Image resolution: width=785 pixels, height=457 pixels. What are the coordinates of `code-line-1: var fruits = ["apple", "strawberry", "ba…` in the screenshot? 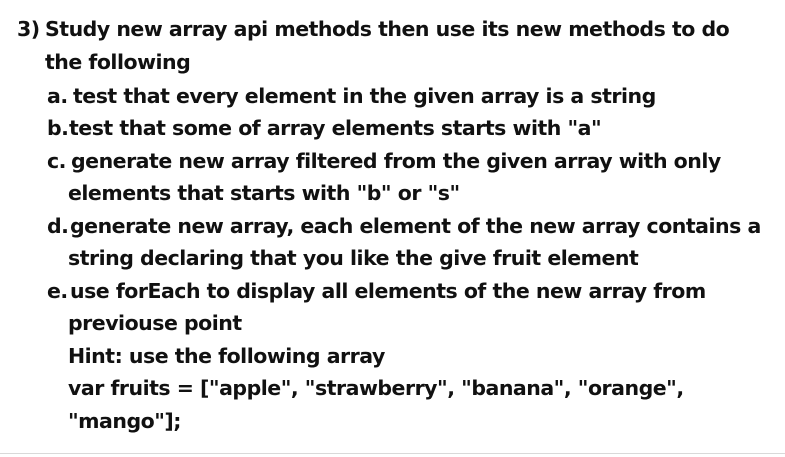 It's located at (376, 388).